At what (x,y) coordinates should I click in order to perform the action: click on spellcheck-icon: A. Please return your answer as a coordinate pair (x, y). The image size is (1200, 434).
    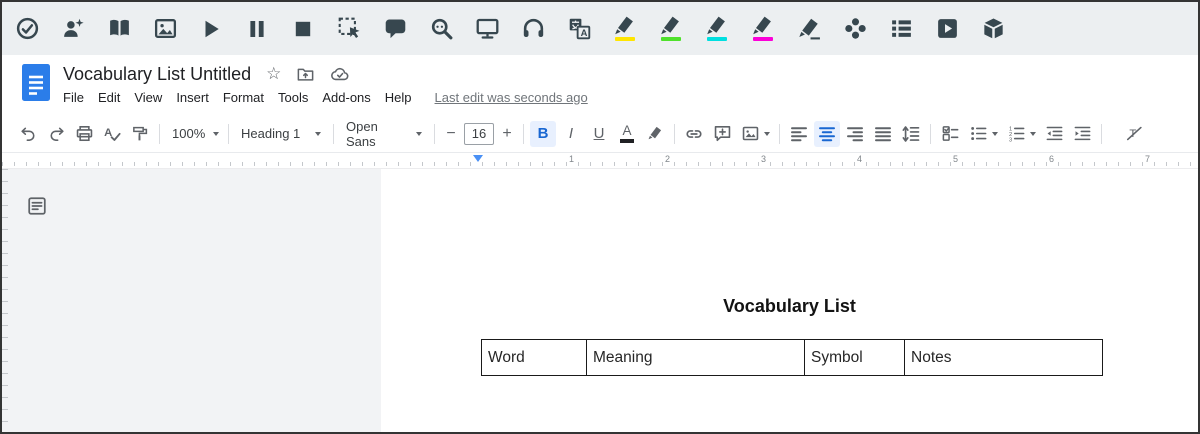
    Looking at the image, I should click on (112, 134).